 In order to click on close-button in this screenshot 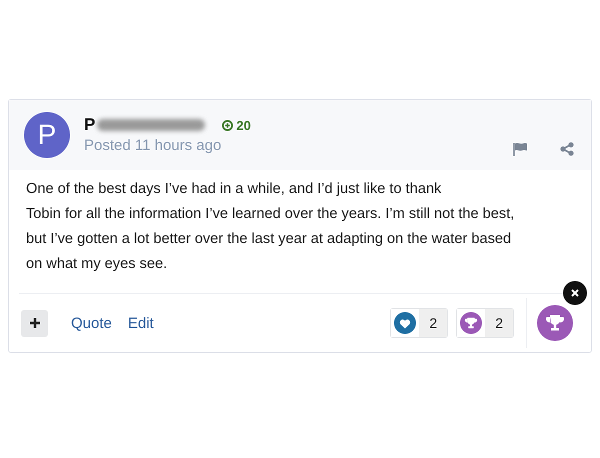, I will do `click(575, 293)`.